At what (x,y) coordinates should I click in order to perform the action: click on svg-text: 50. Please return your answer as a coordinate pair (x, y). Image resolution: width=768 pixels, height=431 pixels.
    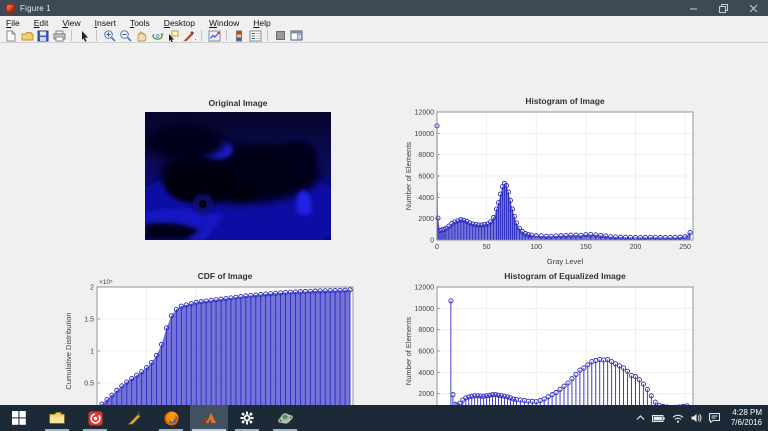
    Looking at the image, I should click on (487, 247).